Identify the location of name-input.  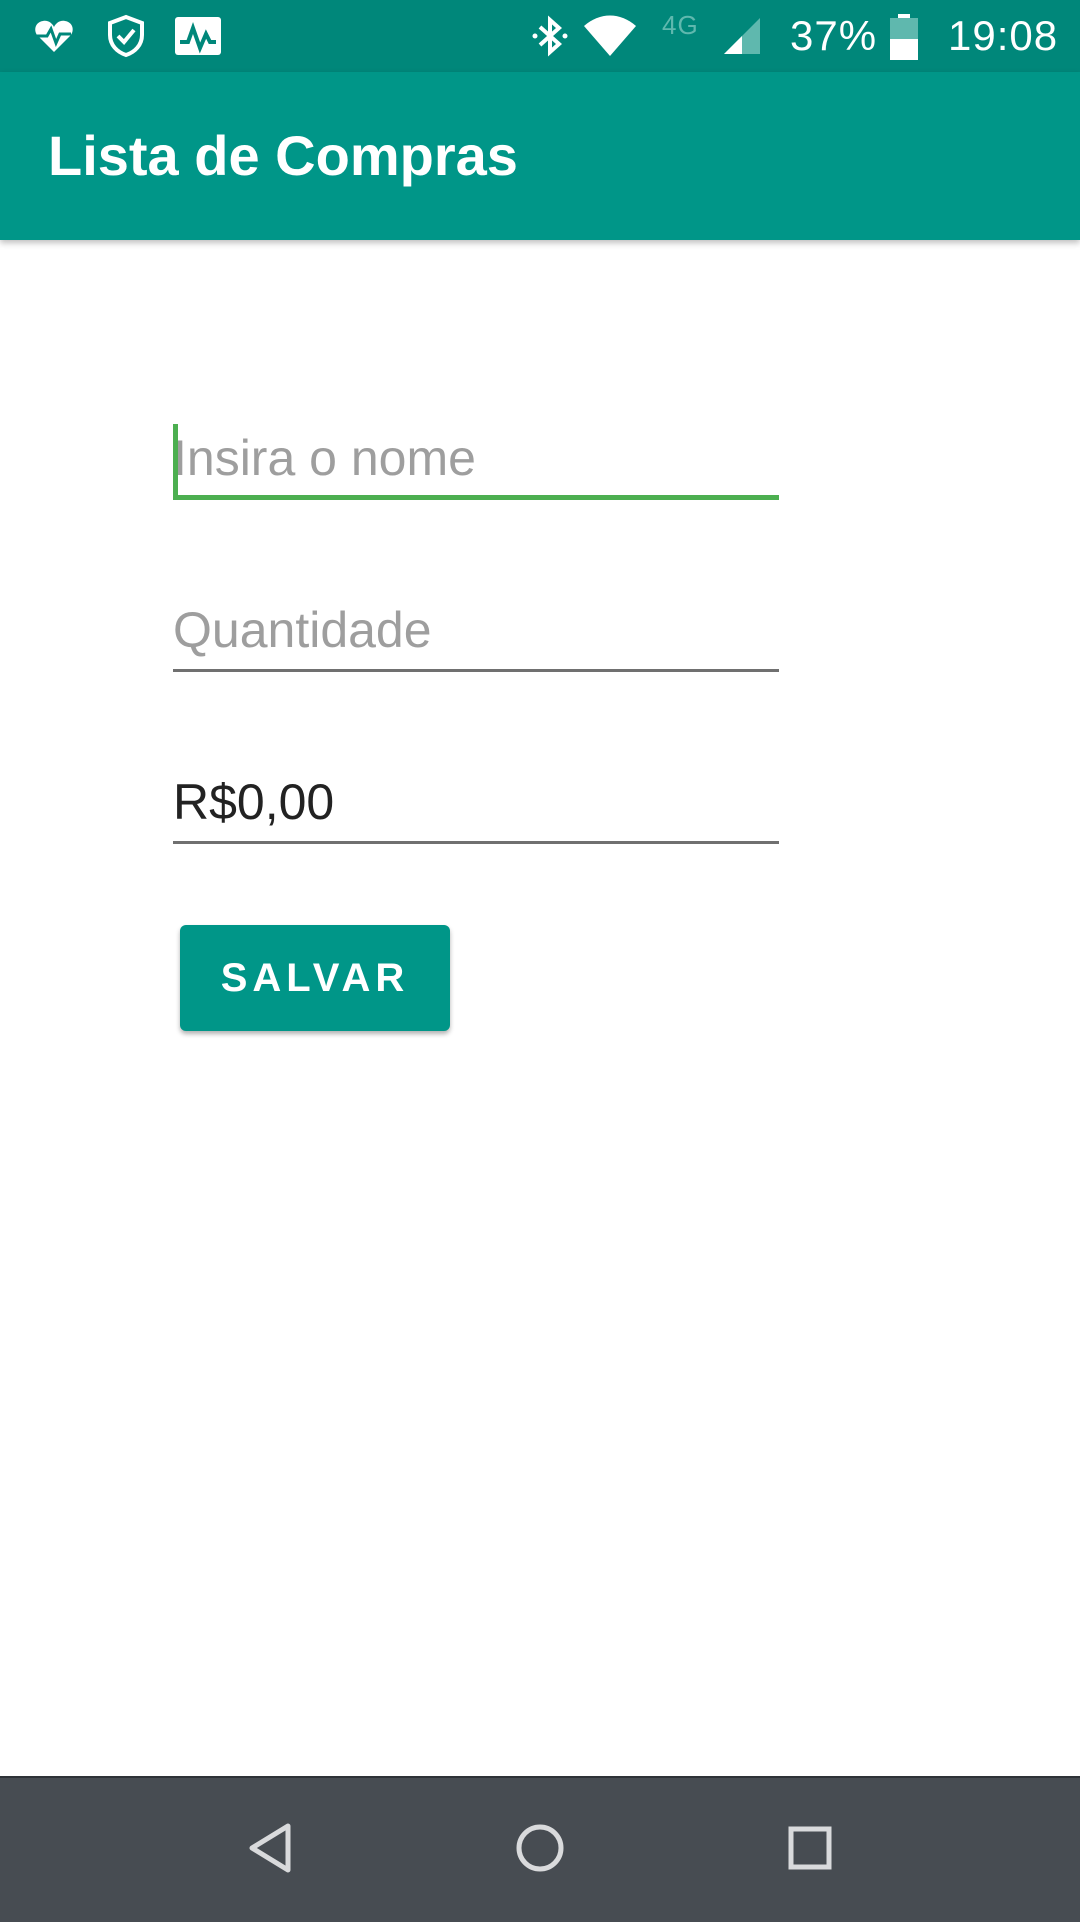
(476, 458).